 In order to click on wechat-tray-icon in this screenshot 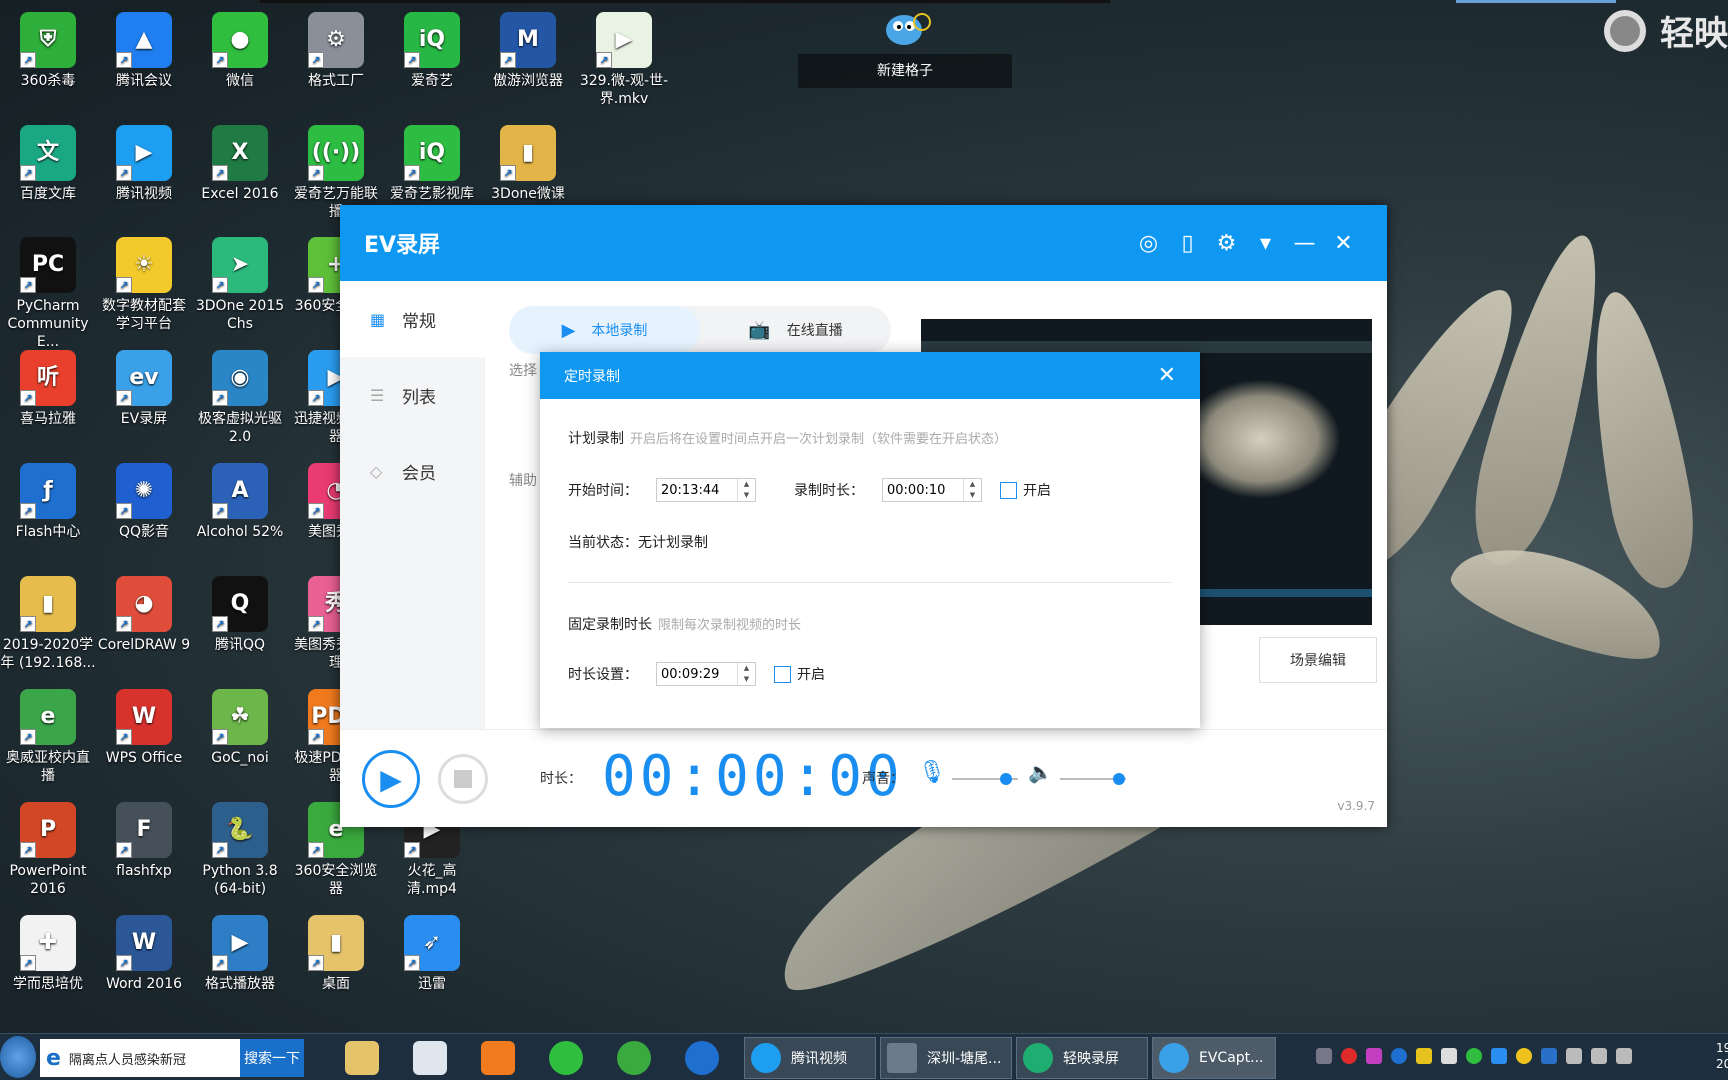, I will do `click(1474, 1056)`.